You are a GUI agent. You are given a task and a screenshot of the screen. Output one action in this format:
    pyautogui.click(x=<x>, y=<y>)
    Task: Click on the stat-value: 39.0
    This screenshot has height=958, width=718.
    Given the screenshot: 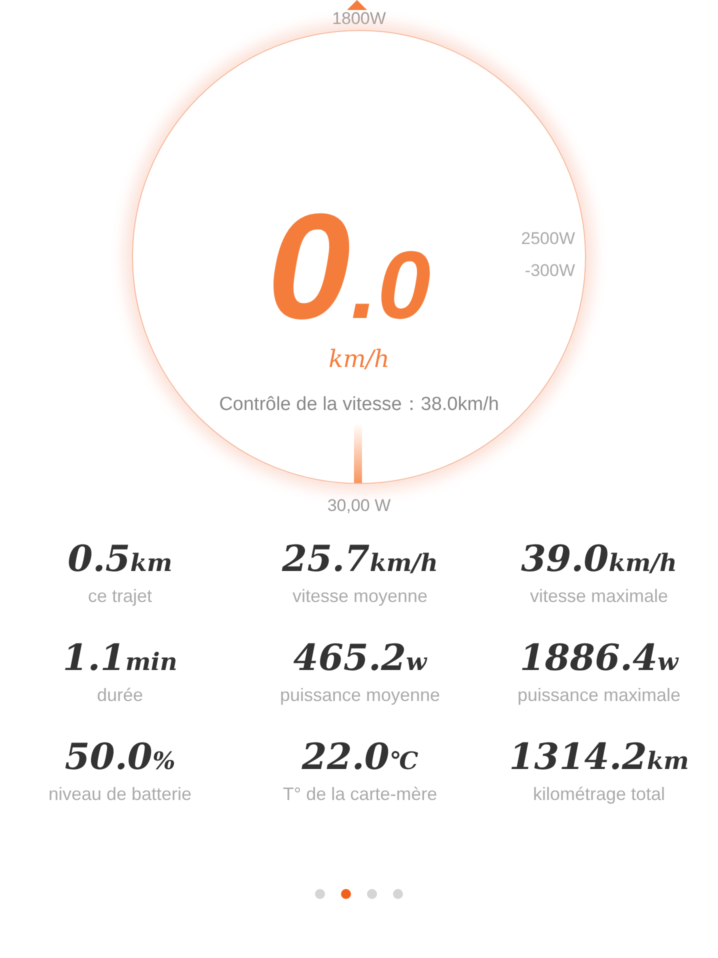 What is the action you would take?
    pyautogui.click(x=565, y=559)
    